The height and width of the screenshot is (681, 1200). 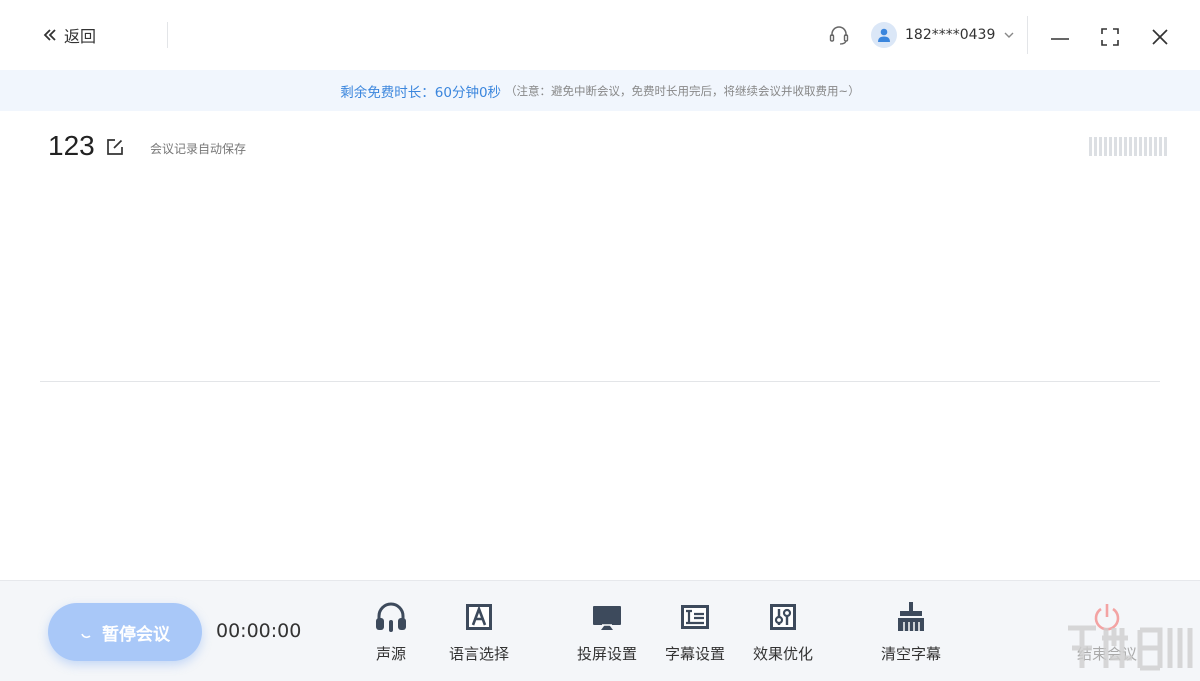 I want to click on subtitle-icon, so click(x=695, y=617).